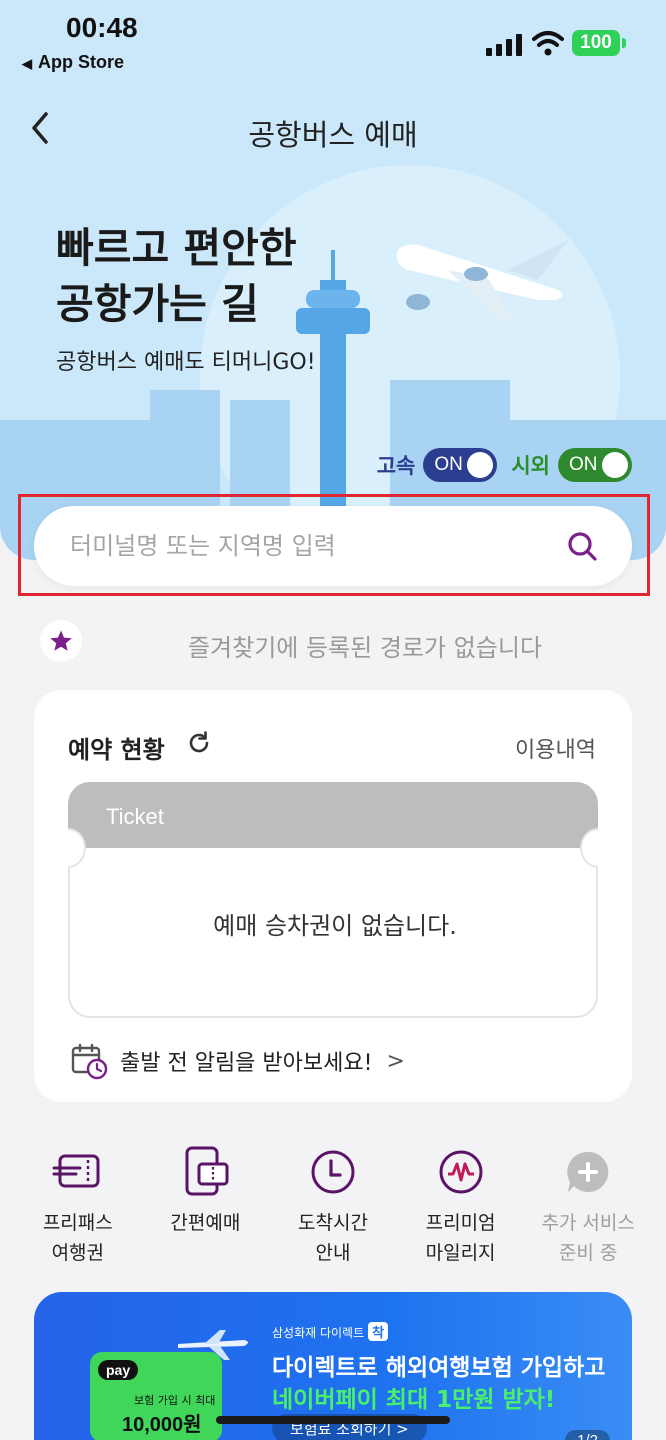 The height and width of the screenshot is (1440, 666). What do you see at coordinates (206, 1206) in the screenshot?
I see `service-easy-booking: 간편예매` at bounding box center [206, 1206].